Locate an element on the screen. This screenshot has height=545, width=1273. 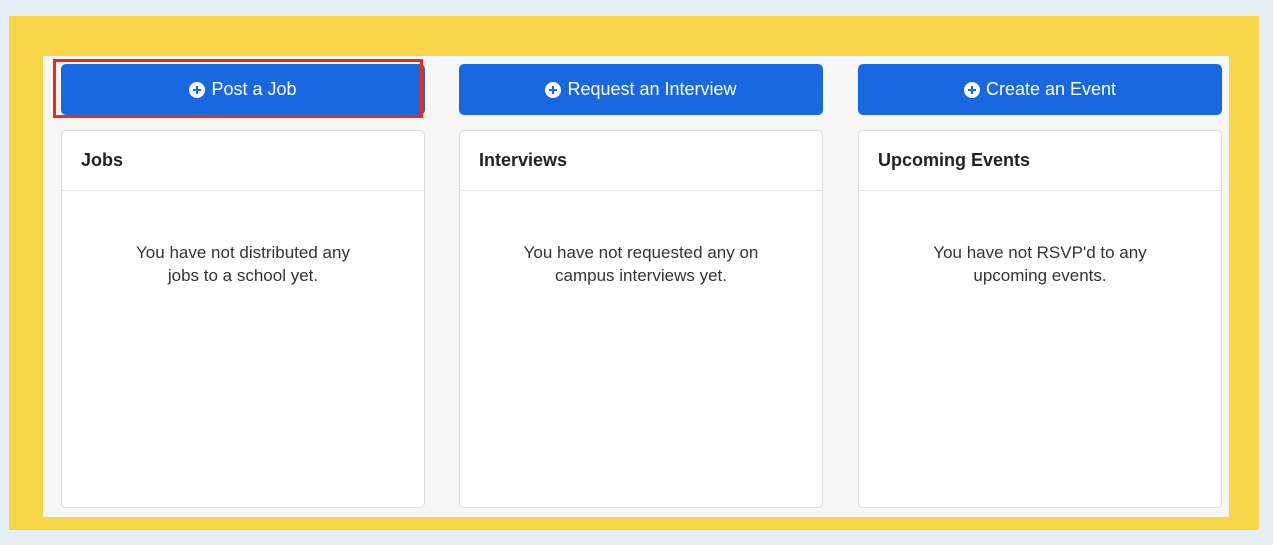
create-event-button: Create an Event is located at coordinates (1040, 89).